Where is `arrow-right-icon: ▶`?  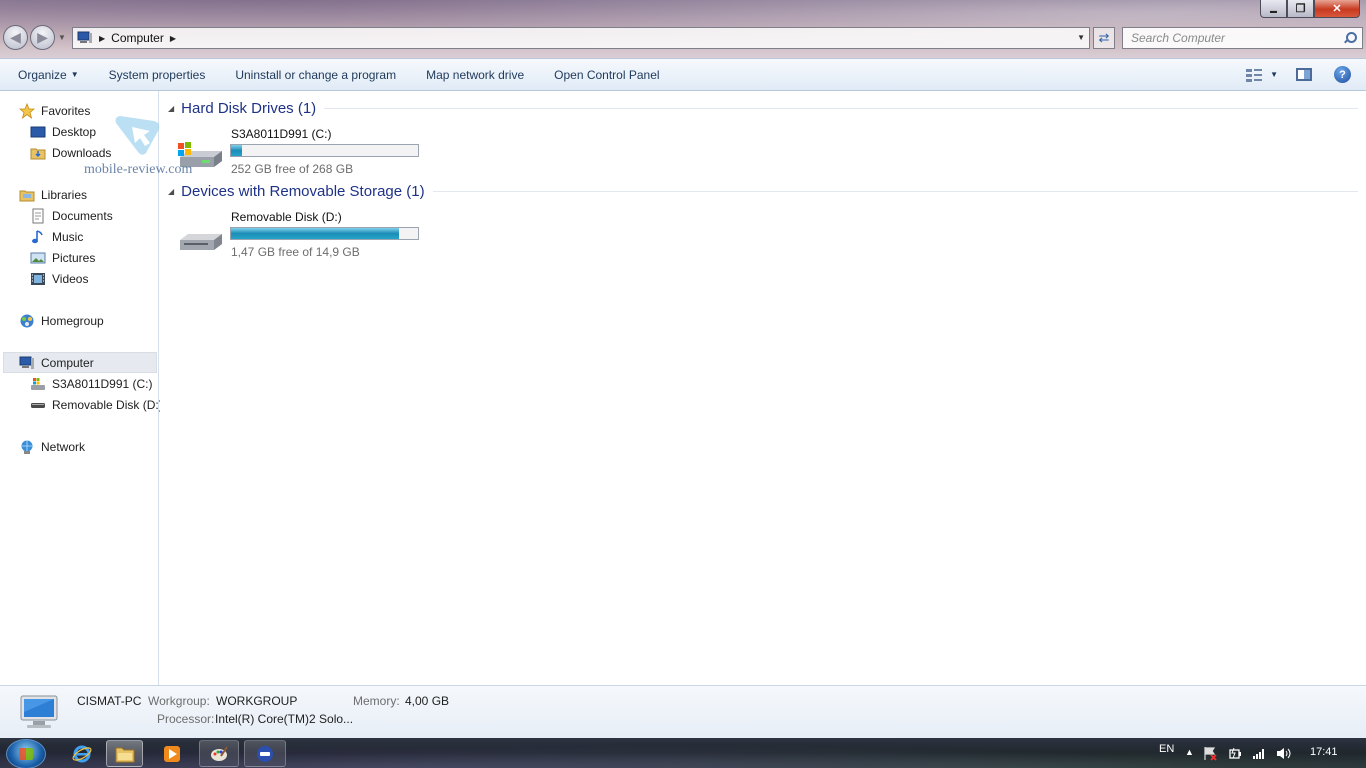
arrow-right-icon: ▶ is located at coordinates (42, 37).